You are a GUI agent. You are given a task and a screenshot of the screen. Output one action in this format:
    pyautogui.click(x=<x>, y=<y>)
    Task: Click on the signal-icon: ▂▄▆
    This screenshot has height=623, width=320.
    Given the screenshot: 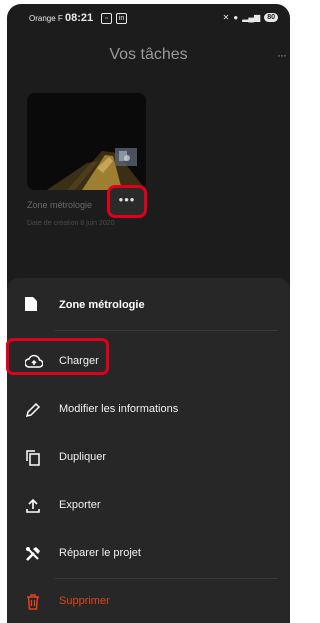 What is the action you would take?
    pyautogui.click(x=251, y=17)
    